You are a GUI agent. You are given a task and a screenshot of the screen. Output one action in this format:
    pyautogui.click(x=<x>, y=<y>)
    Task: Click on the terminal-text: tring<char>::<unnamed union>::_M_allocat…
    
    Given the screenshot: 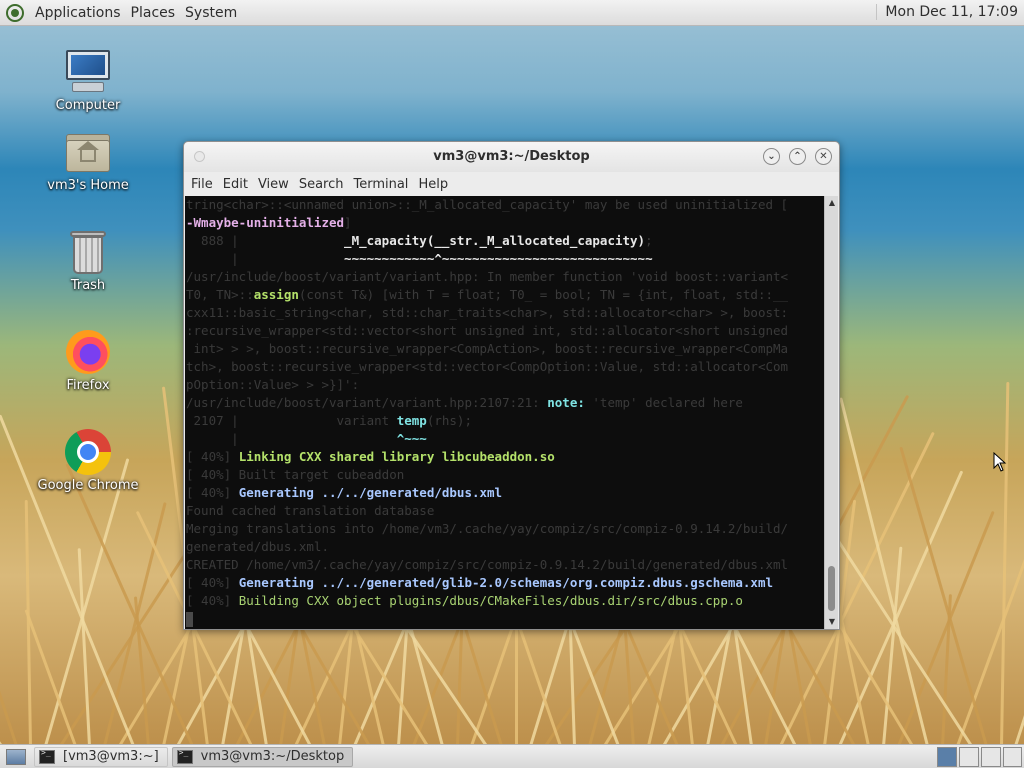 What is the action you would take?
    pyautogui.click(x=487, y=204)
    